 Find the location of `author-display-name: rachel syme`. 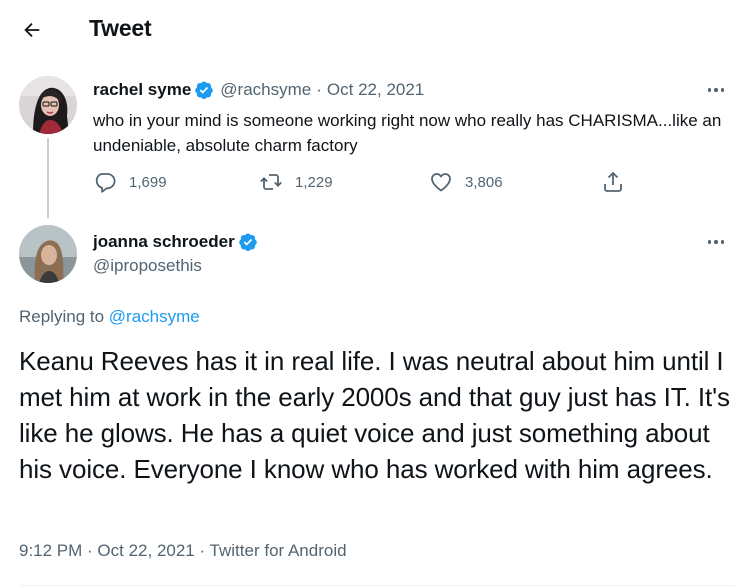

author-display-name: rachel syme is located at coordinates (142, 90).